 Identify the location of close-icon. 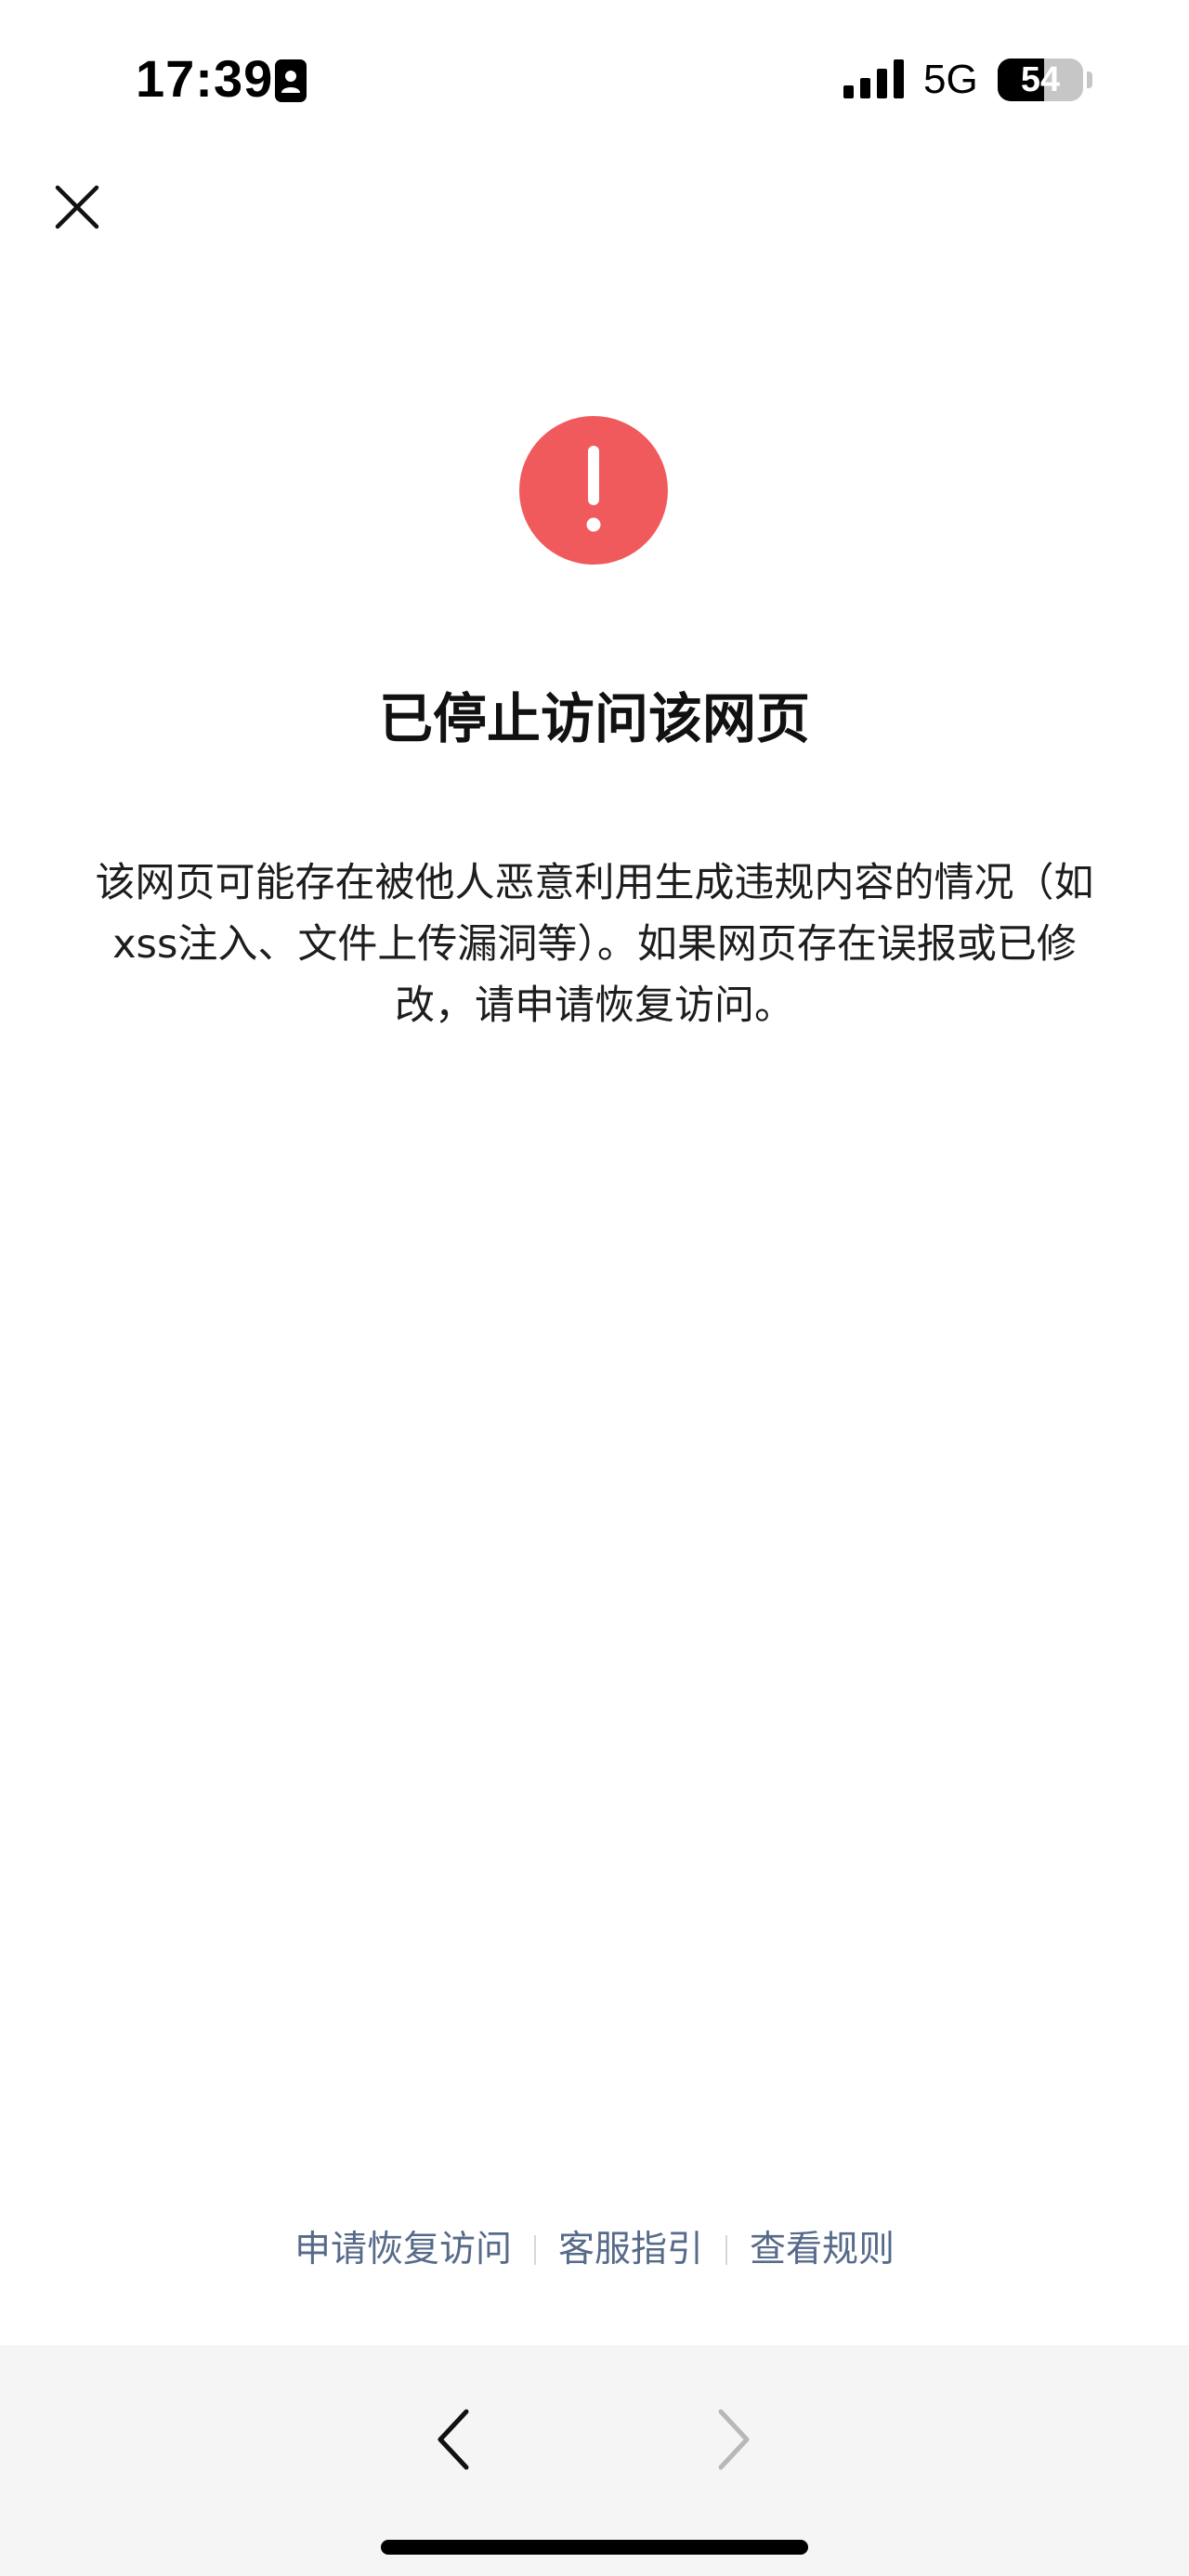
(77, 207).